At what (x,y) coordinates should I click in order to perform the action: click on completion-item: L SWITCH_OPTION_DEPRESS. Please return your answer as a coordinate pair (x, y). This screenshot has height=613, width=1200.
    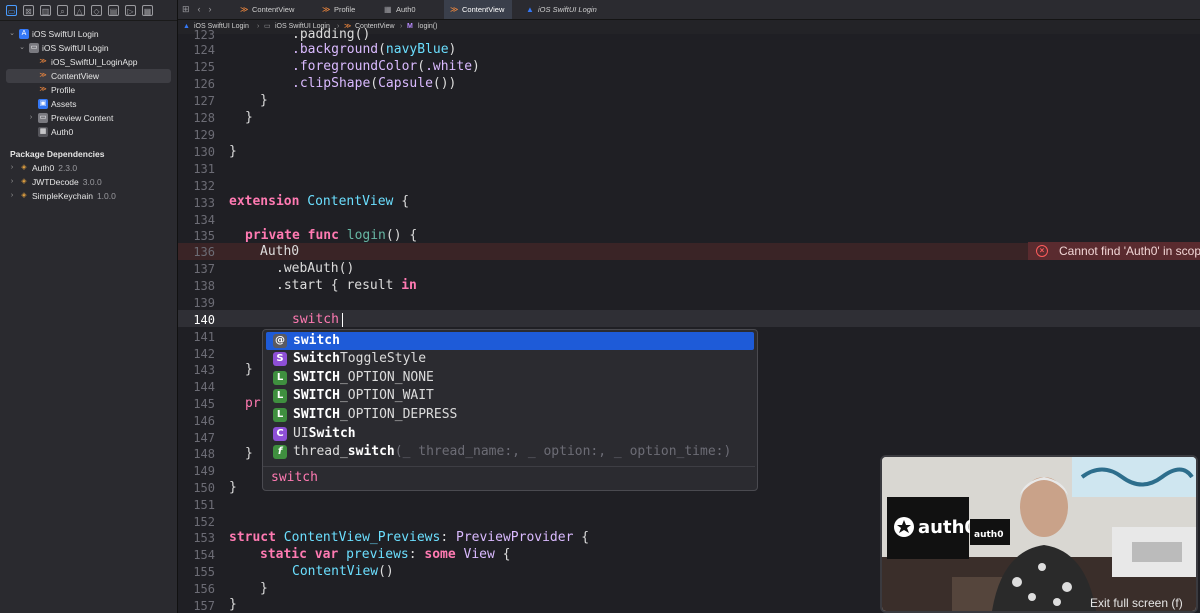
    Looking at the image, I should click on (510, 415).